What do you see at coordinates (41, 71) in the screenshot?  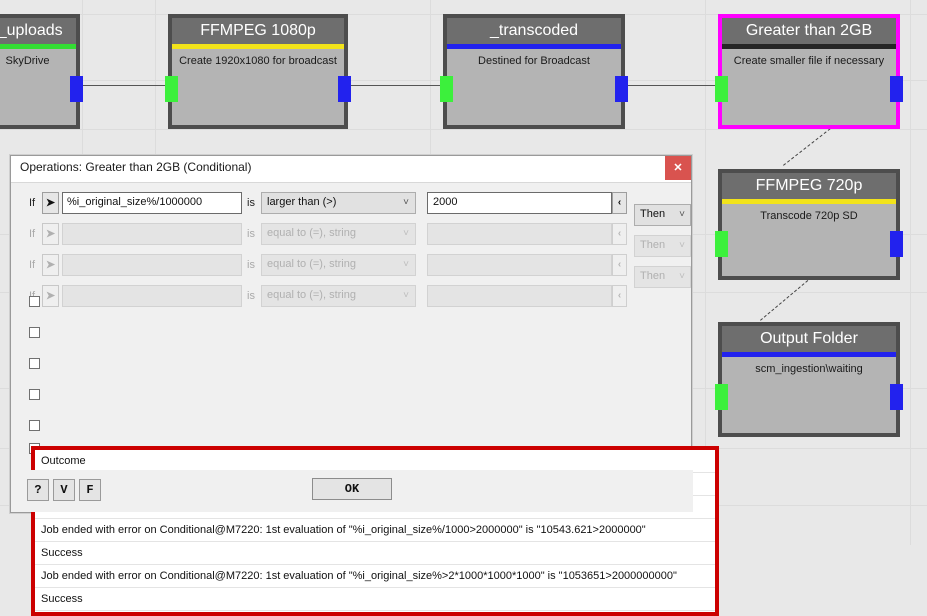 I see `workflow-node: r_uploads SkyDrive` at bounding box center [41, 71].